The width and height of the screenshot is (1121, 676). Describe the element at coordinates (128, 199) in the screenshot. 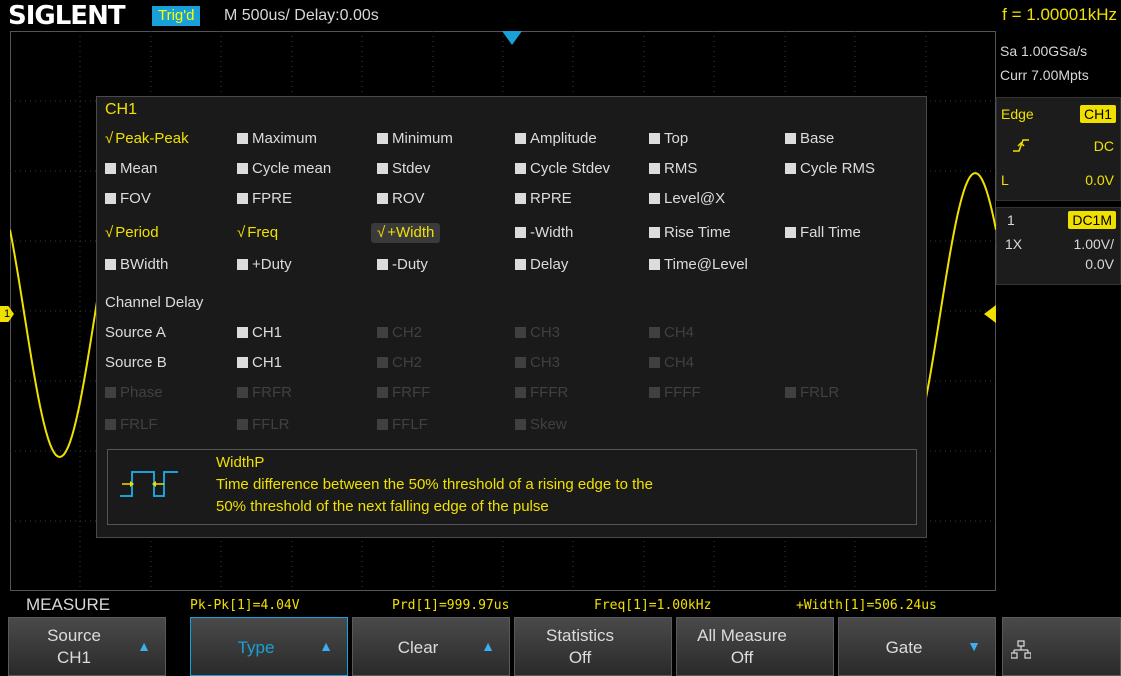

I see `measure-item: FOV` at that location.